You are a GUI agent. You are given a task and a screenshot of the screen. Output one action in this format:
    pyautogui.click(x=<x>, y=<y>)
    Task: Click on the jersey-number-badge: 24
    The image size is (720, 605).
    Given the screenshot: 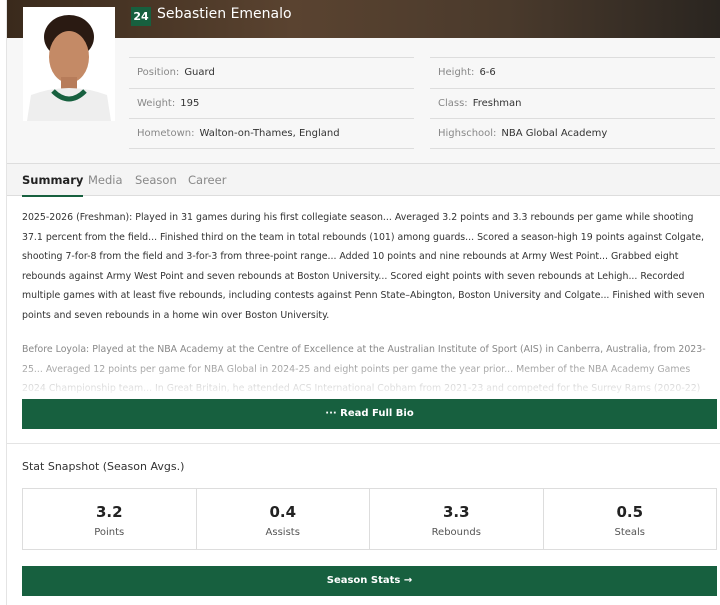 What is the action you would take?
    pyautogui.click(x=141, y=16)
    